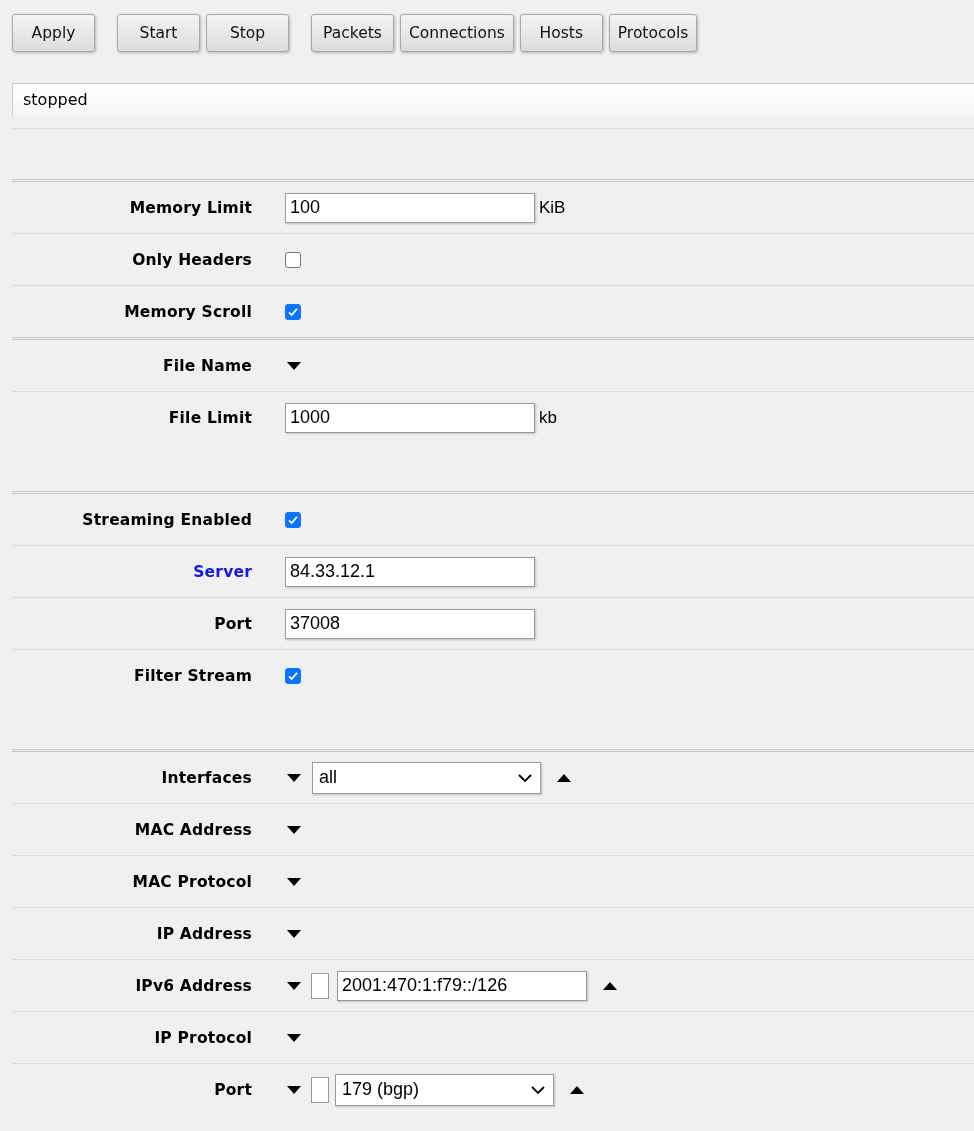 The image size is (974, 1131). What do you see at coordinates (410, 571) in the screenshot?
I see `input-field: 84.33.12.1` at bounding box center [410, 571].